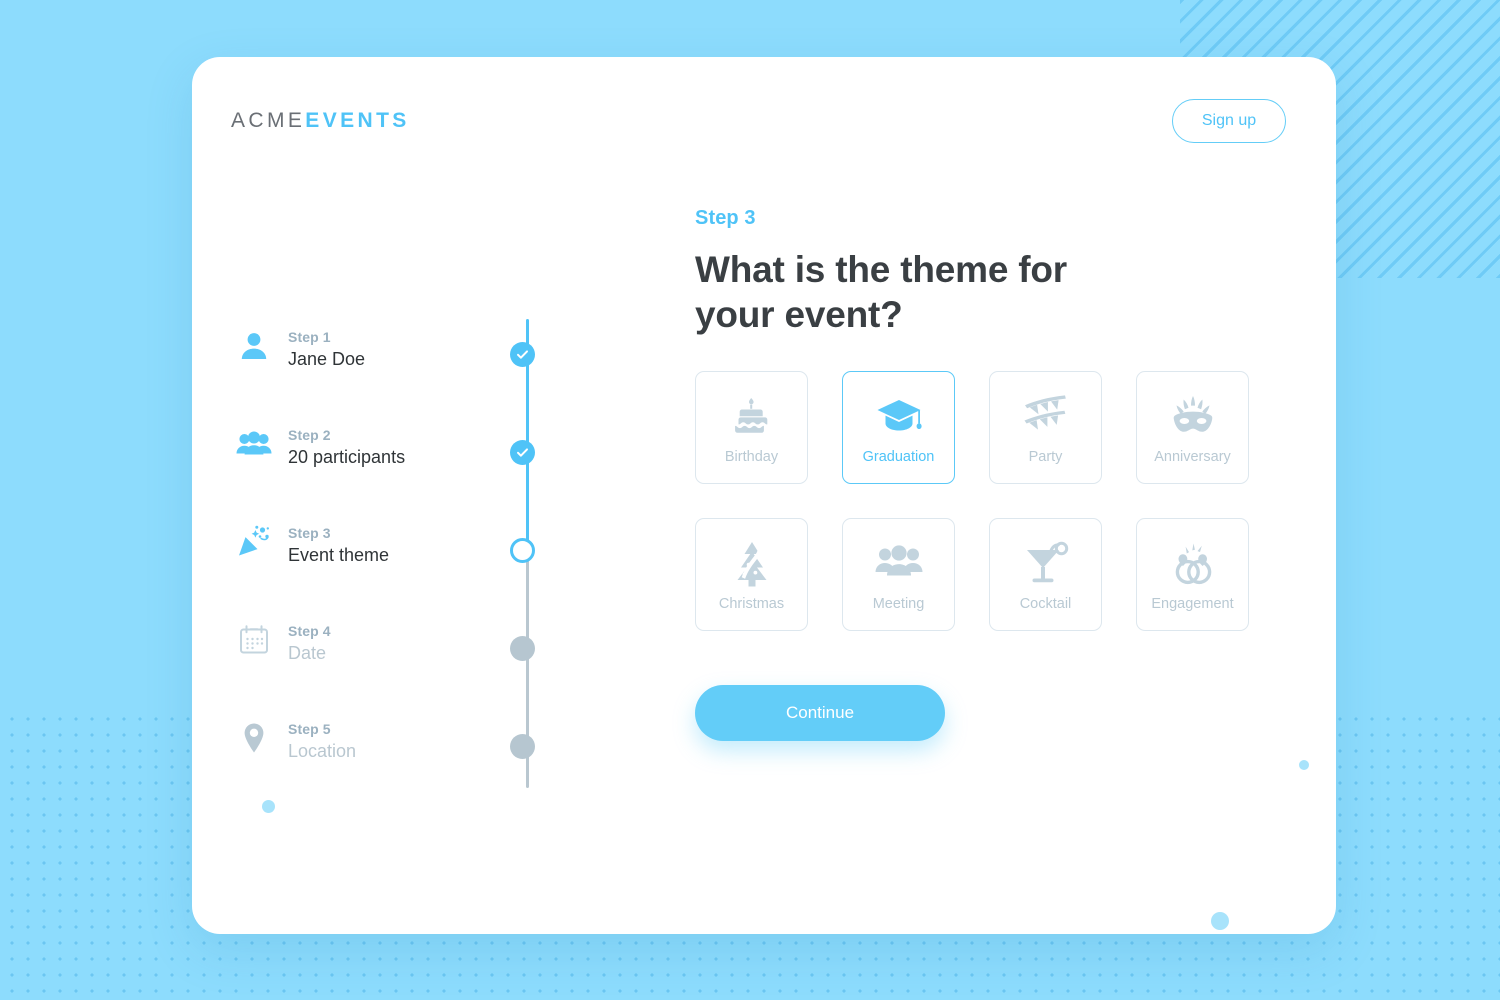 The height and width of the screenshot is (1000, 1500). I want to click on sidebar-step-2-kicker: Step 2, so click(309, 435).